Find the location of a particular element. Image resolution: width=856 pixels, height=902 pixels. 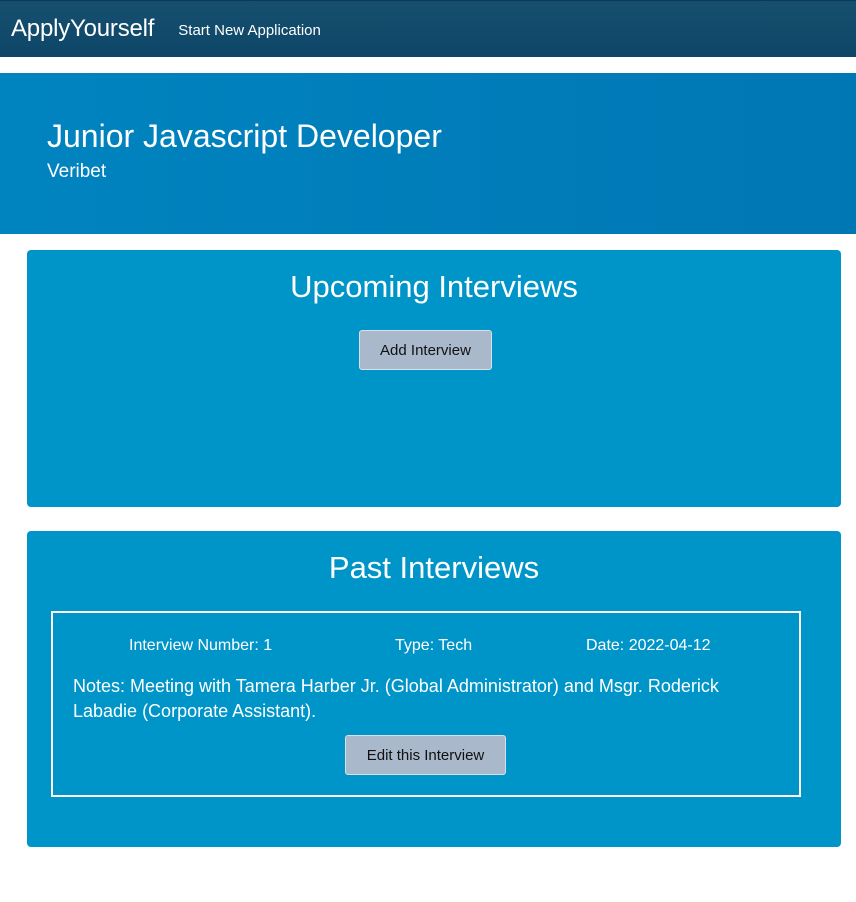

add-interview-button: Add Interview is located at coordinates (425, 350).